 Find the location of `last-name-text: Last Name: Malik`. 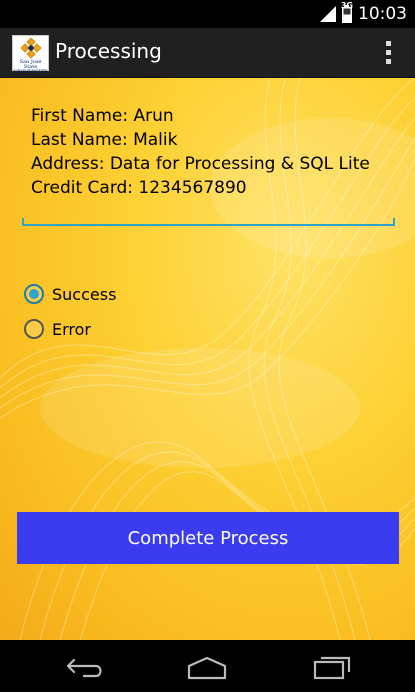

last-name-text: Last Name: Malik is located at coordinates (104, 140).